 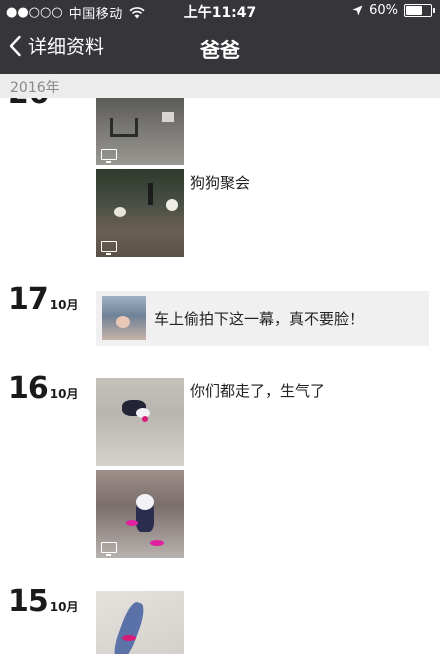 What do you see at coordinates (35, 88) in the screenshot?
I see `year-label: 2016年` at bounding box center [35, 88].